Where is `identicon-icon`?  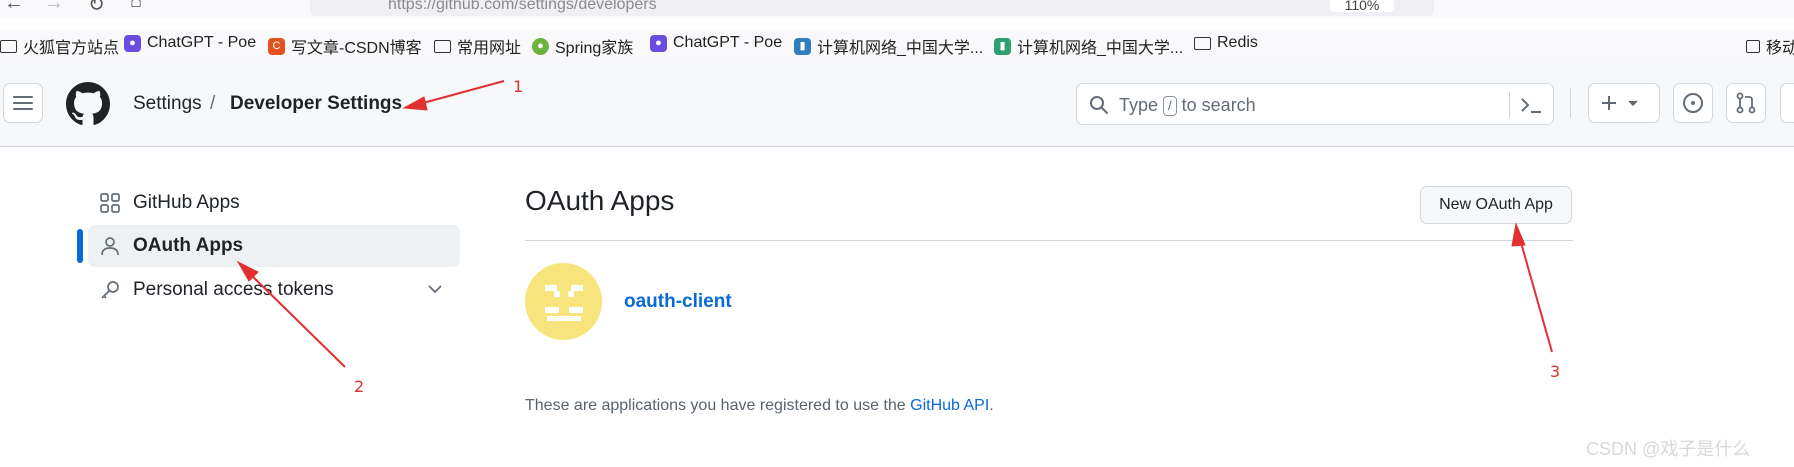
identicon-icon is located at coordinates (564, 303).